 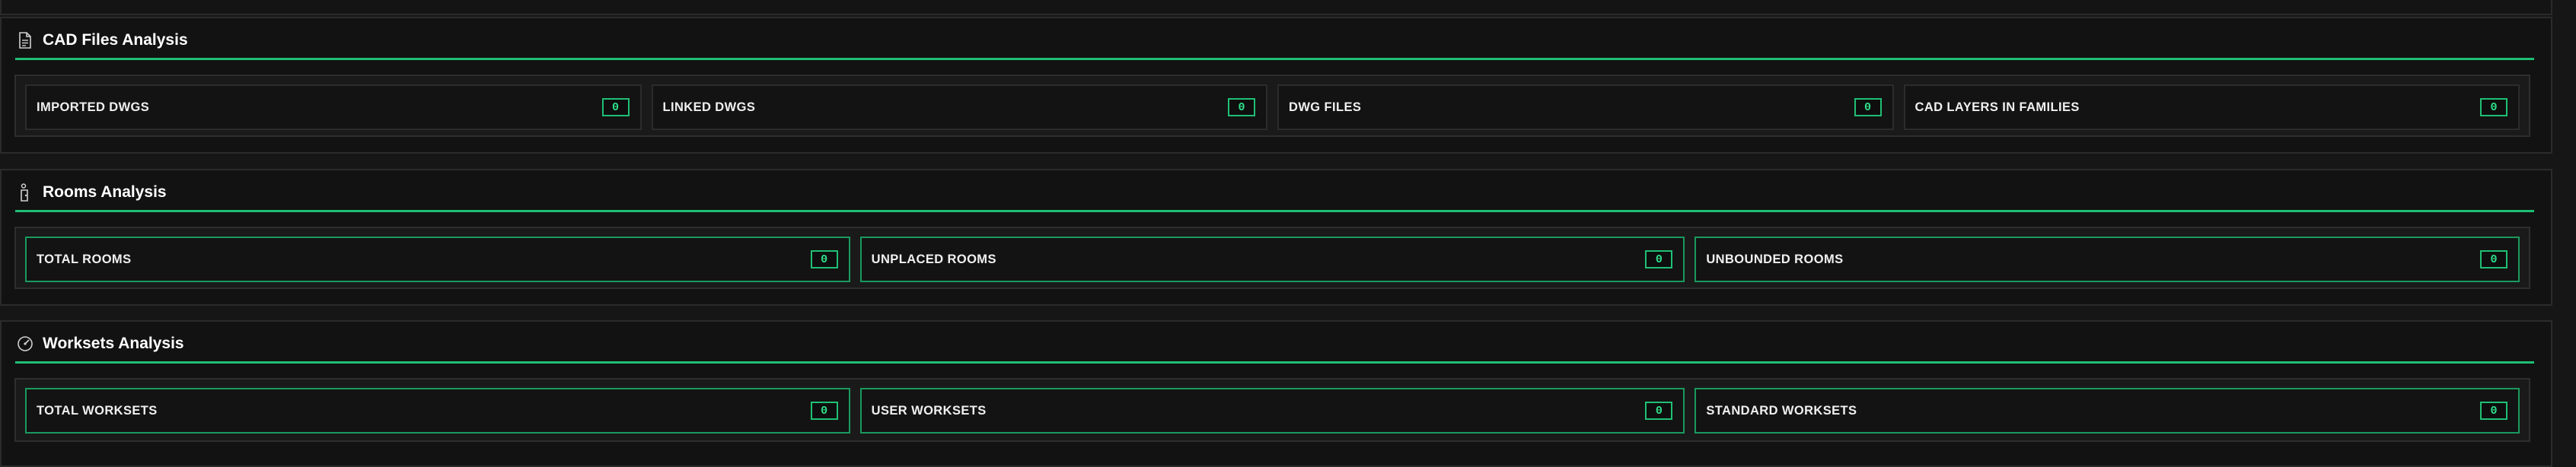 I want to click on metric-card-imported-dwgs: IMPORTED DWGS 0, so click(x=333, y=107).